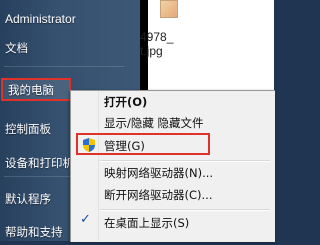  Describe the element at coordinates (154, 123) in the screenshot. I see `context-menu-item-show-hide: 显示/隐藏 隐藏文件` at that location.